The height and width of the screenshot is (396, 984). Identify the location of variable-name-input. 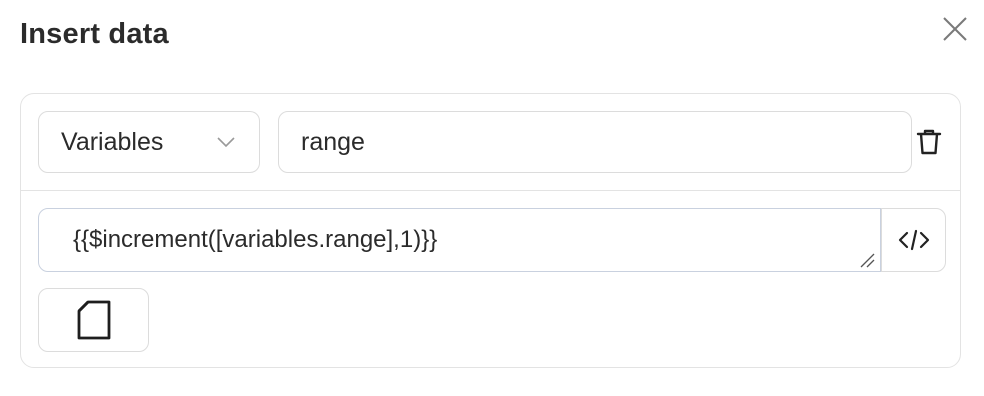
(595, 142).